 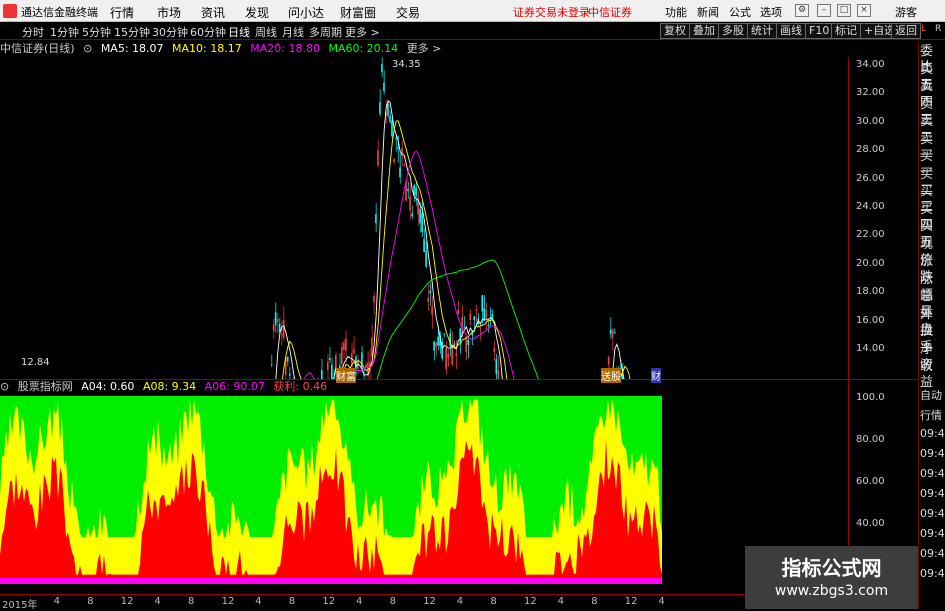 I want to click on period-60min: 60分钟, so click(x=208, y=32).